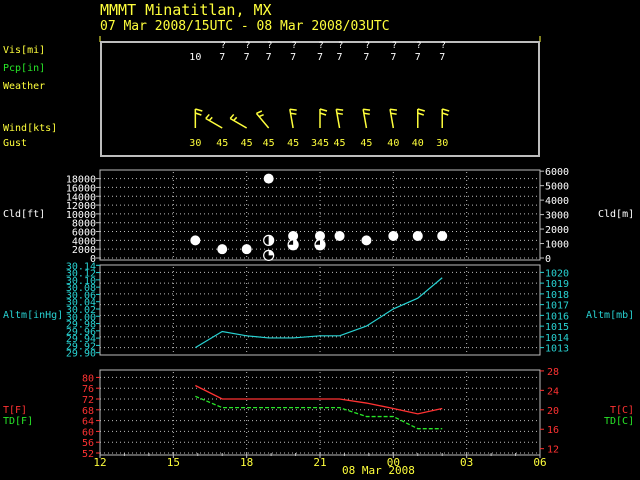  What do you see at coordinates (18, 421) in the screenshot?
I see `label-td-f: TD[F]` at bounding box center [18, 421].